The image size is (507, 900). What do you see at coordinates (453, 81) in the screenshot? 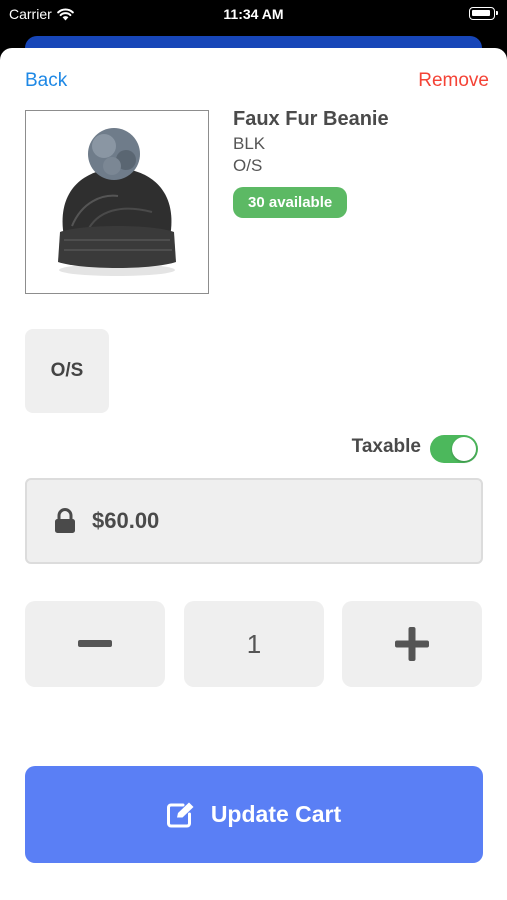
I see `remove-button: Remove` at bounding box center [453, 81].